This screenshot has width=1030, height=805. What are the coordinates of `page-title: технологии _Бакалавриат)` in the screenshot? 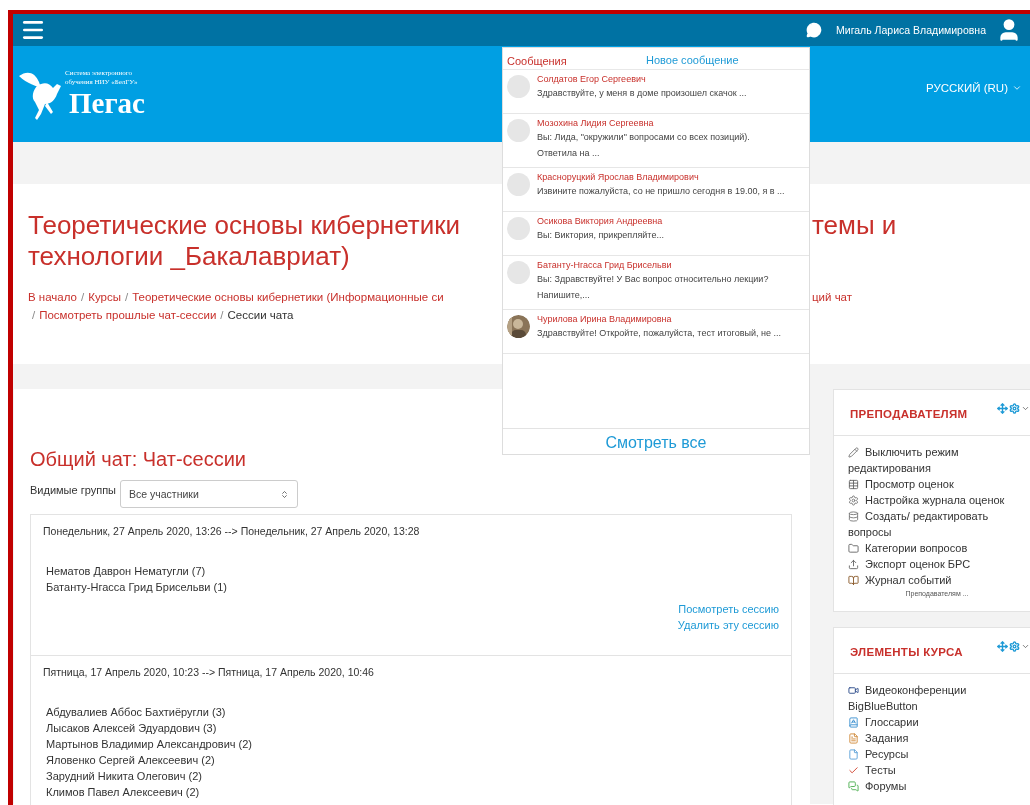 It's located at (189, 256).